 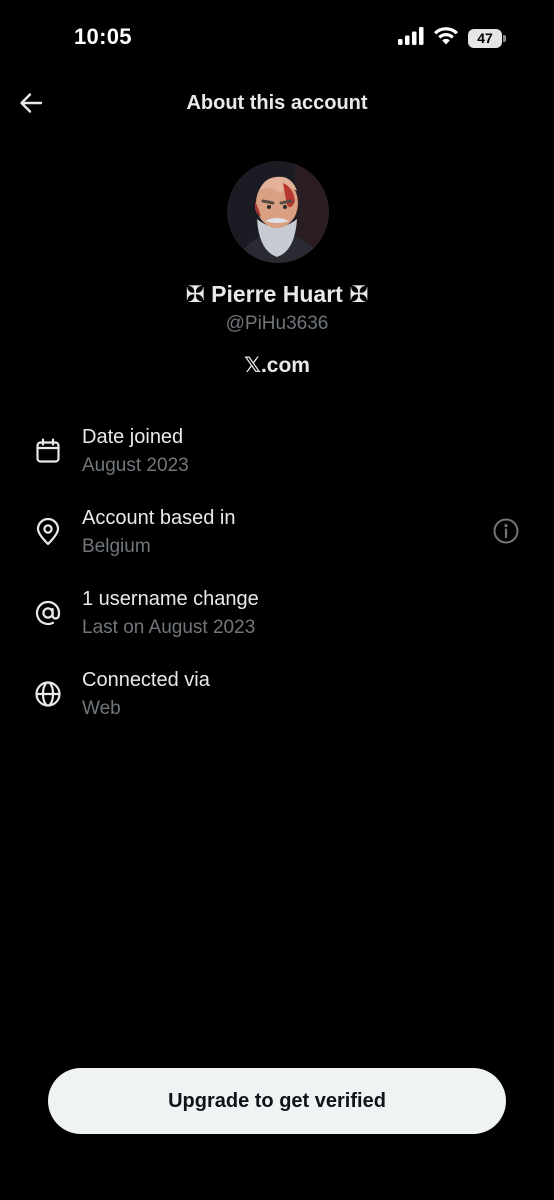 I want to click on status-icons: 47, so click(x=452, y=38).